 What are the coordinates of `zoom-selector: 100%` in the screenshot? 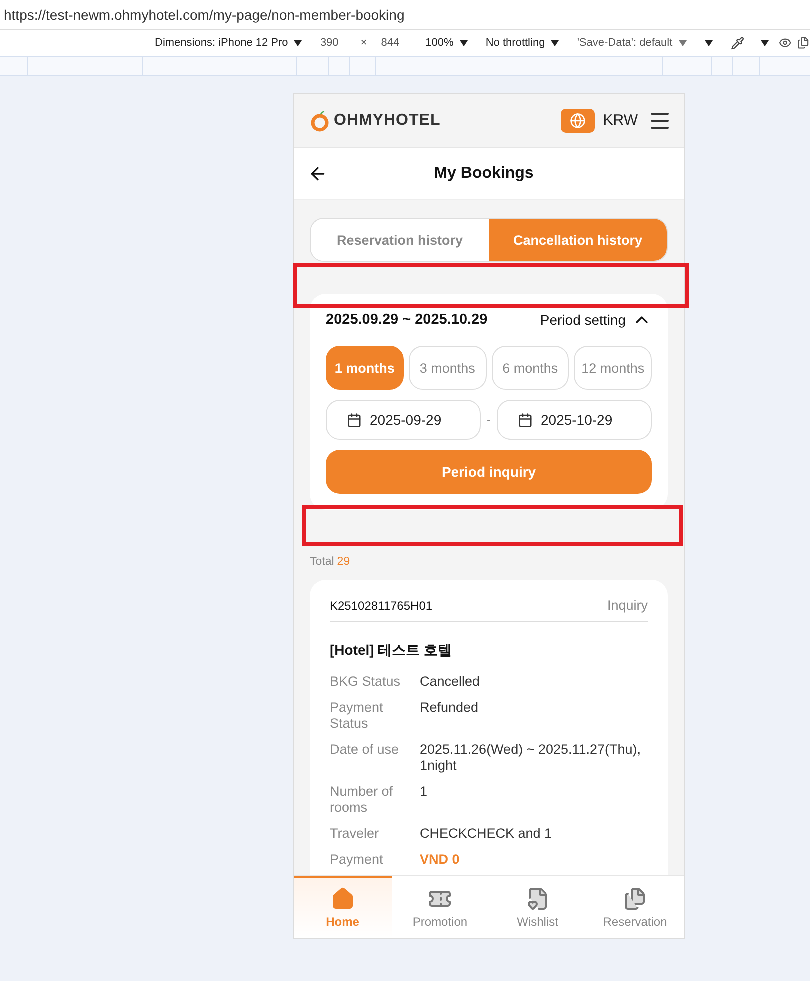 It's located at (440, 43).